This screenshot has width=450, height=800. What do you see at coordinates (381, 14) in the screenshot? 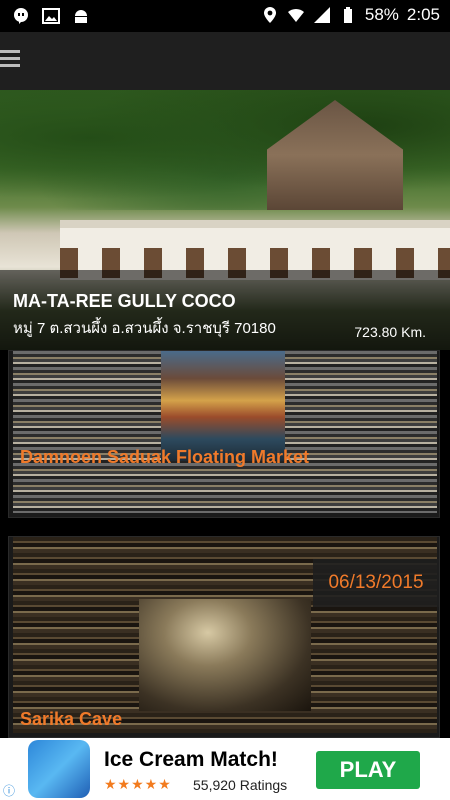
I see `battery-percent: 58%` at bounding box center [381, 14].